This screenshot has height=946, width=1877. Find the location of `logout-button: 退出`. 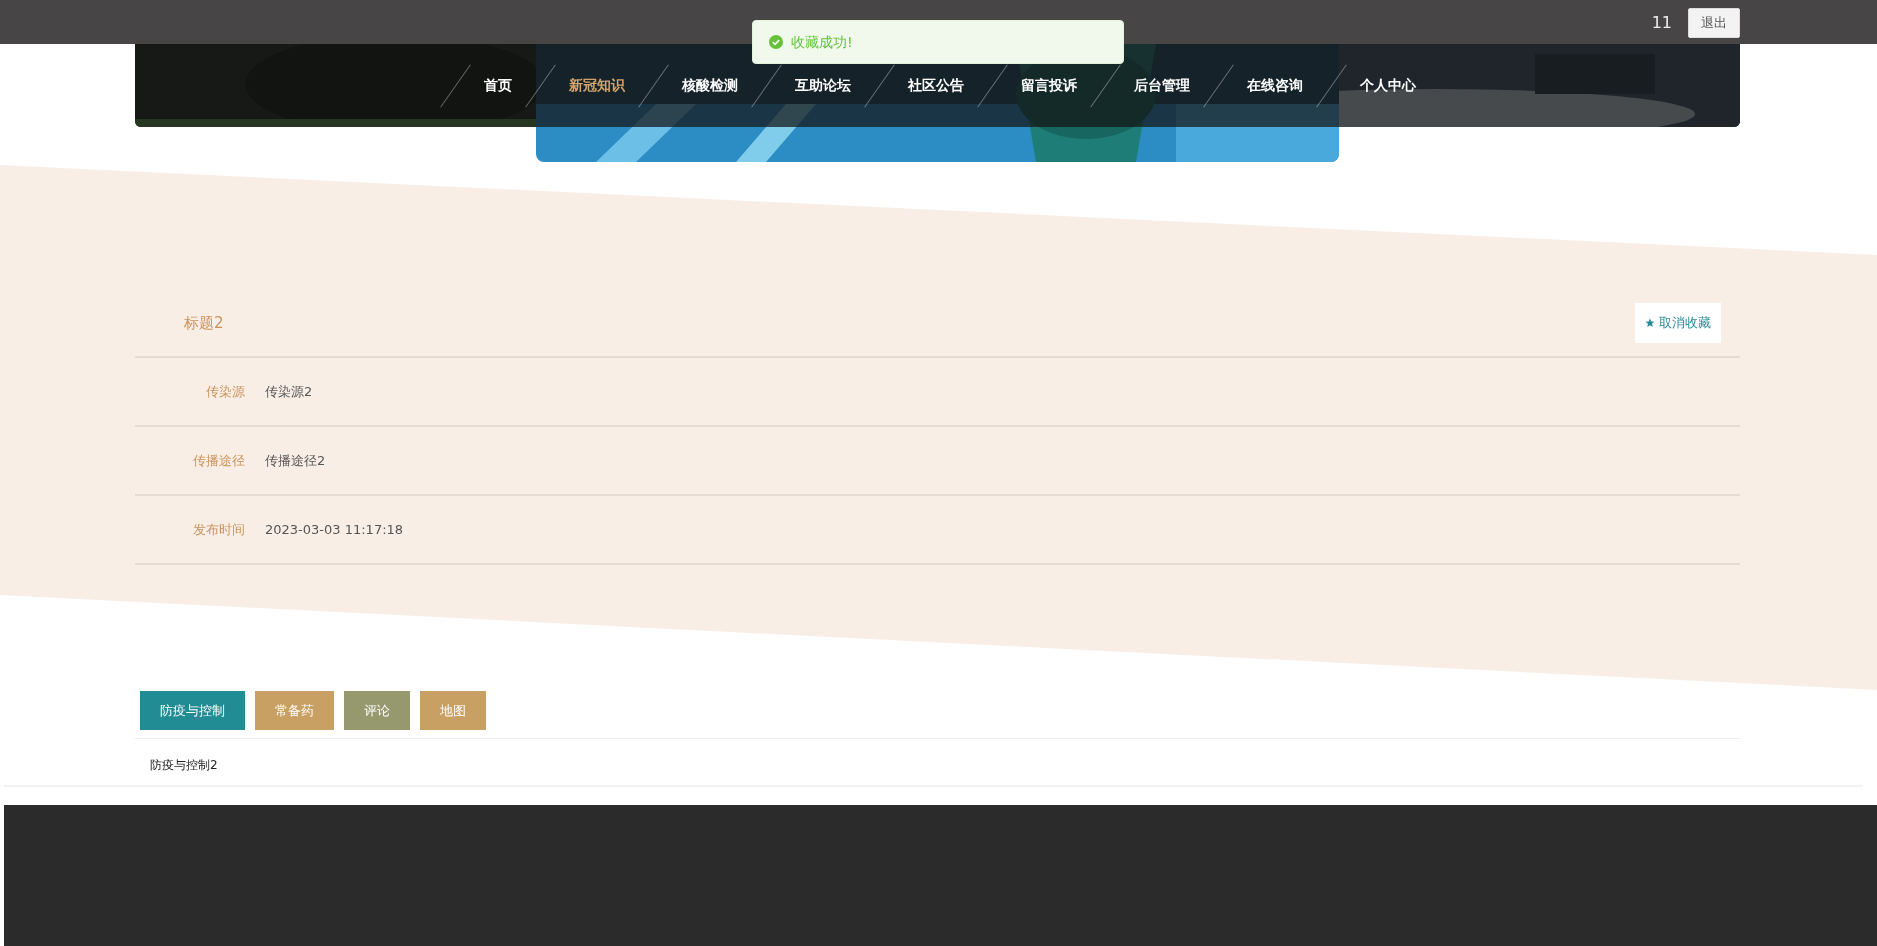

logout-button: 退出 is located at coordinates (1714, 23).